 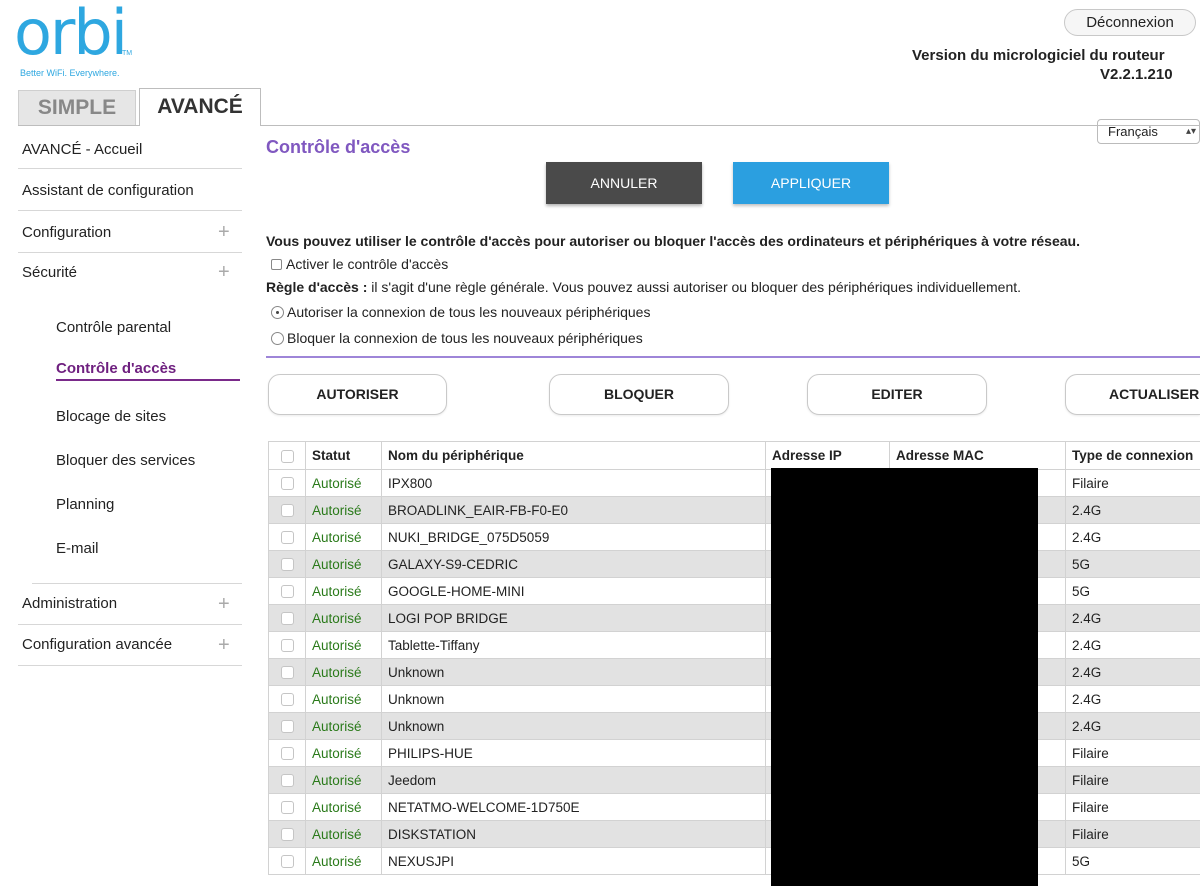 I want to click on row-device-name: Jeedom, so click(x=573, y=780).